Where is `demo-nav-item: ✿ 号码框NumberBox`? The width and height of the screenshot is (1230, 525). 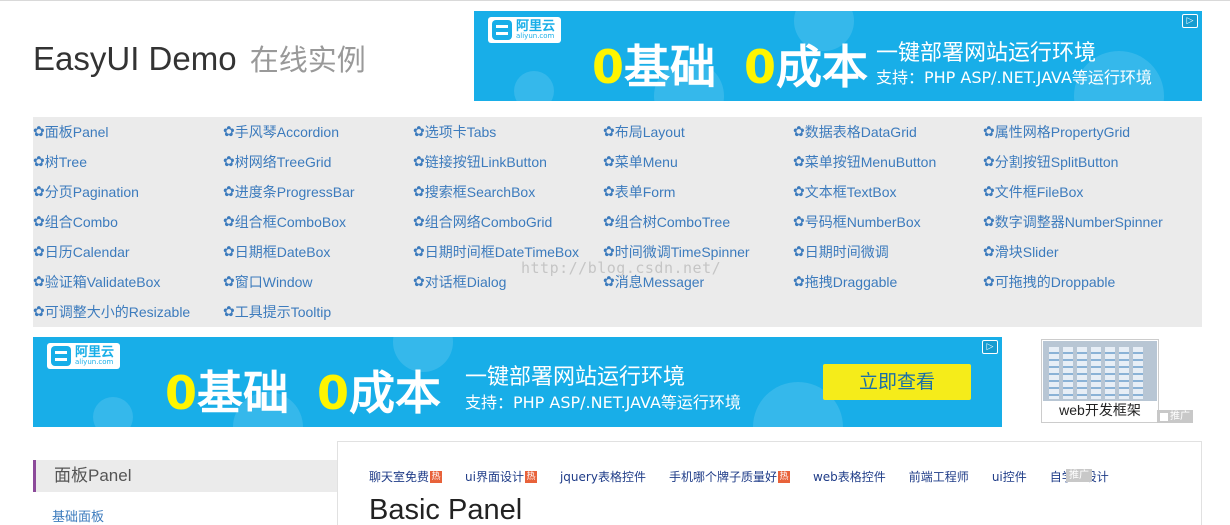 demo-nav-item: ✿ 号码框NumberBox is located at coordinates (888, 222).